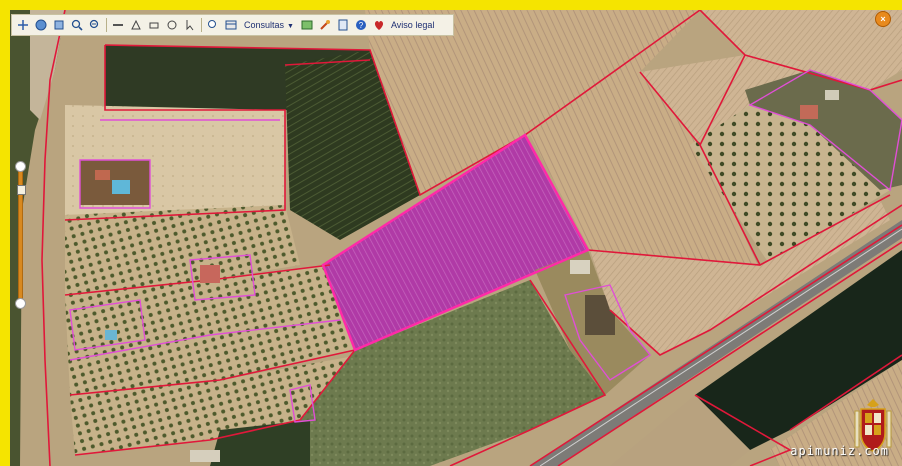 The image size is (902, 466). Describe the element at coordinates (412, 25) in the screenshot. I see `aviso-legal-link: Aviso legal` at that location.